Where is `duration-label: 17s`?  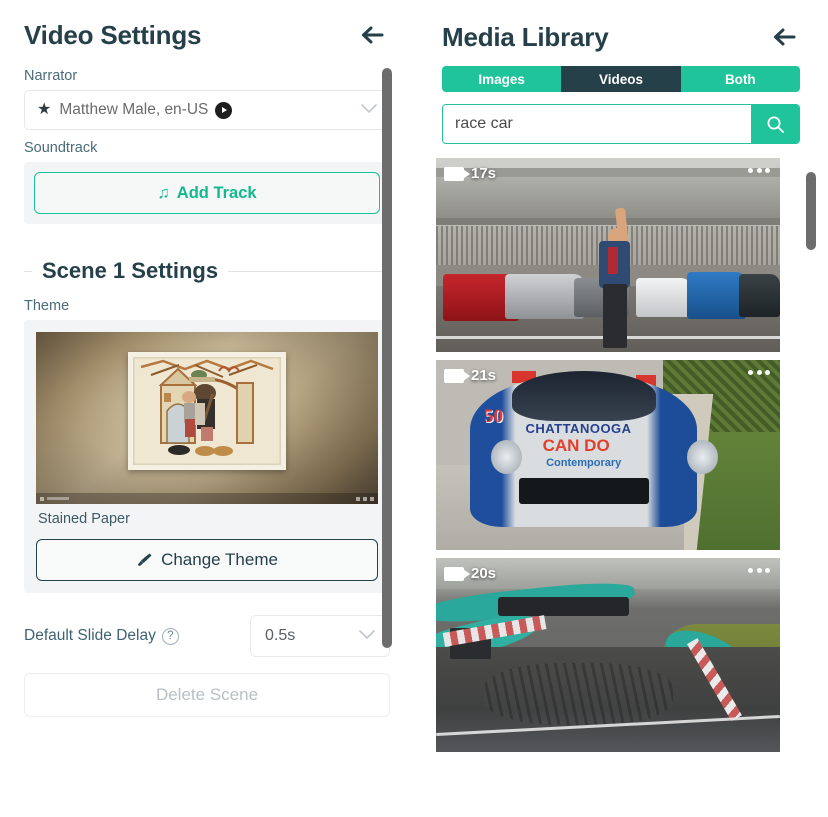
duration-label: 17s is located at coordinates (484, 173).